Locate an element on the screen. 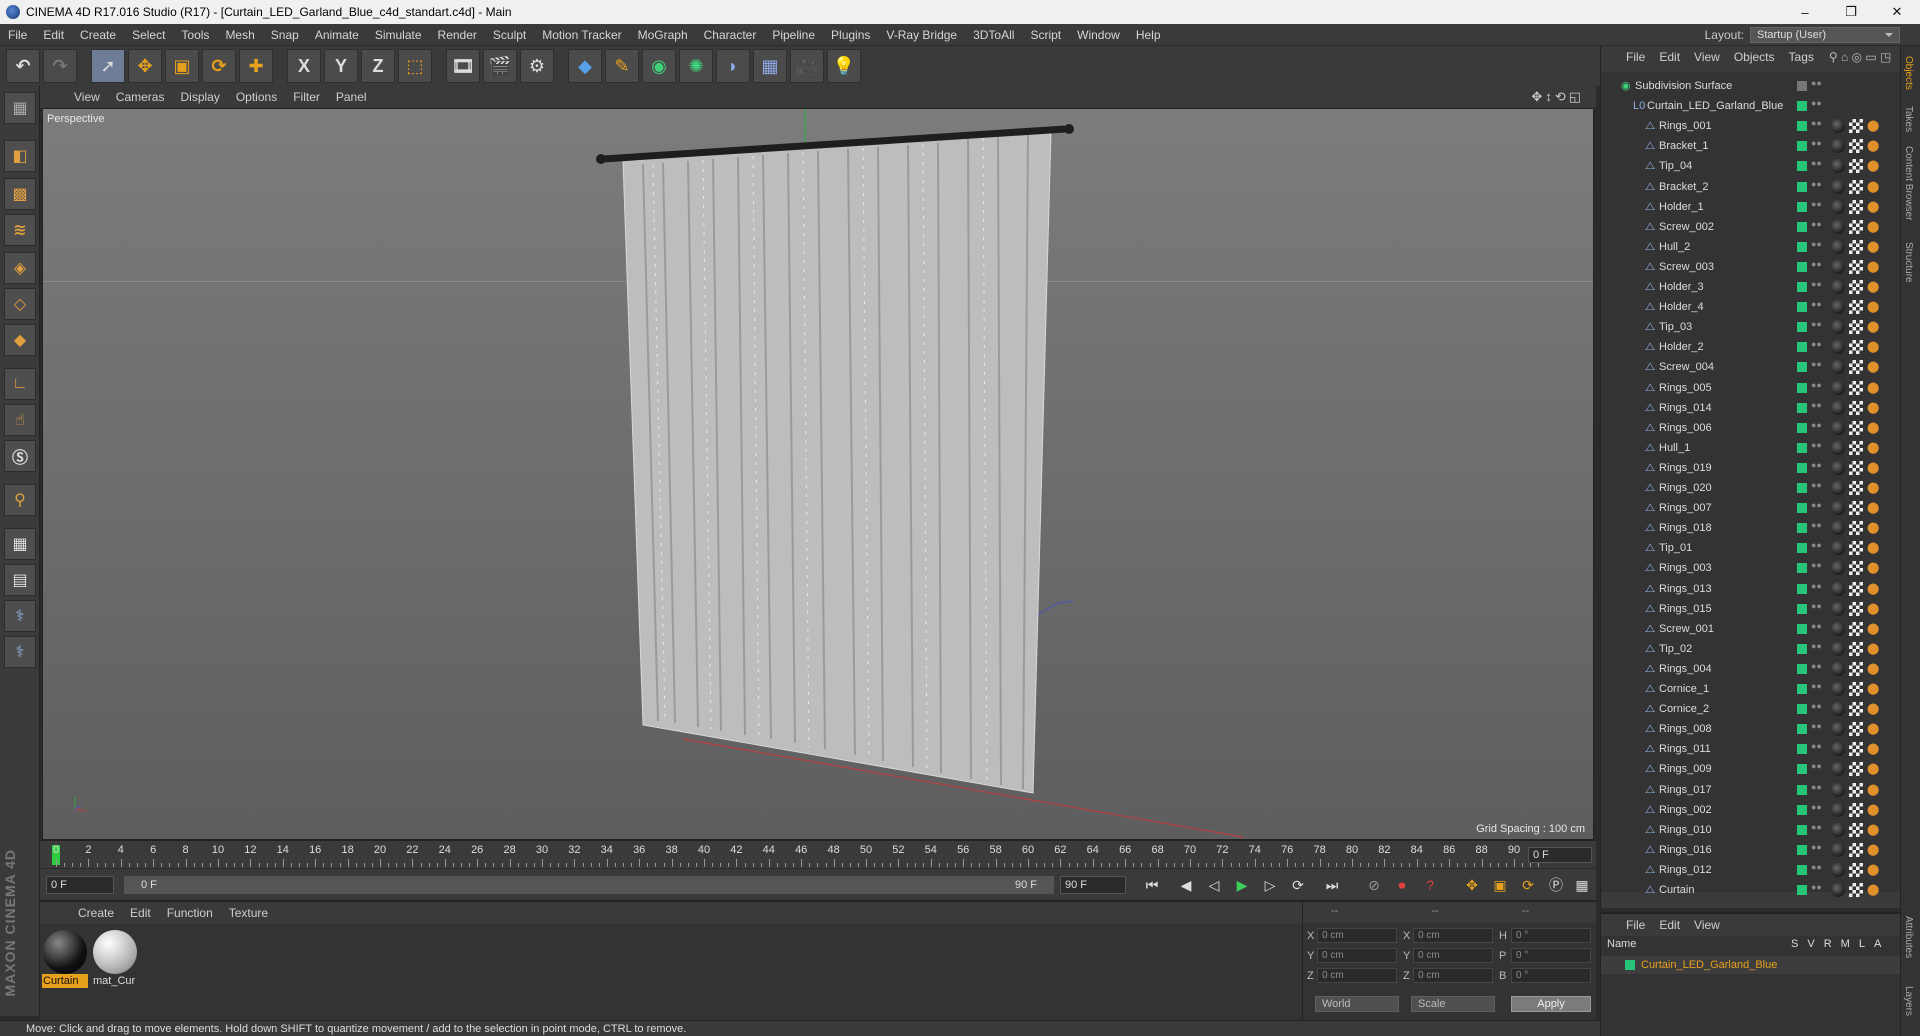 Image resolution: width=1920 pixels, height=1036 pixels. make-editable-icon: ▦ is located at coordinates (20, 108).